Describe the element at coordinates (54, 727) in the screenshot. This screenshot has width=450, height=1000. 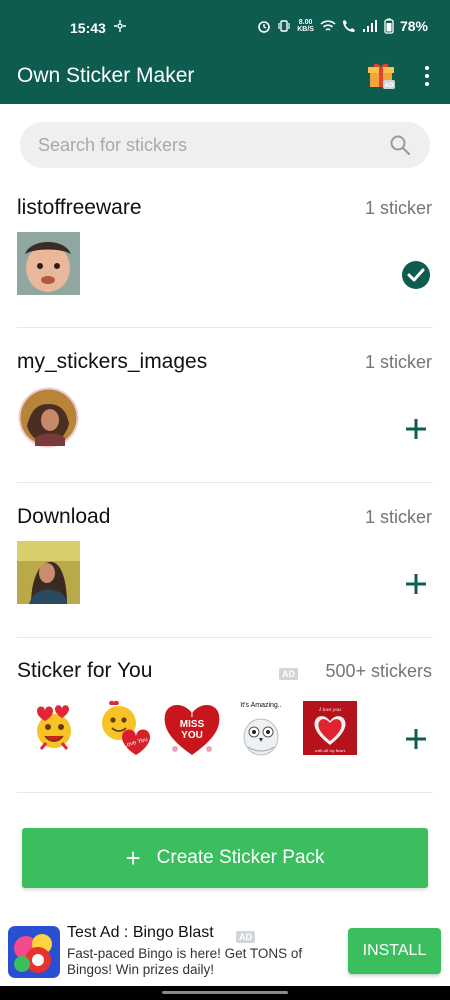
I see `emoji-heart-sticker` at that location.